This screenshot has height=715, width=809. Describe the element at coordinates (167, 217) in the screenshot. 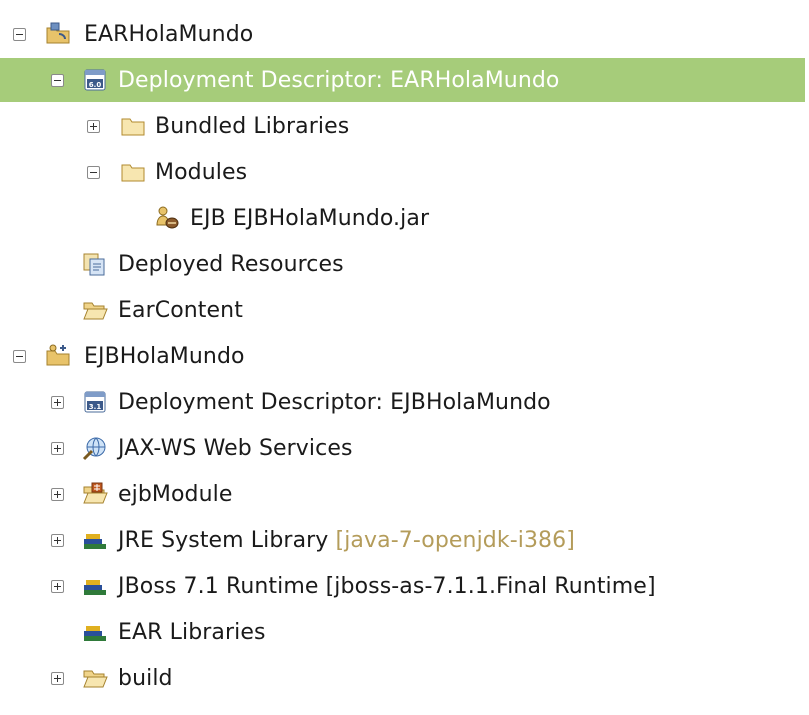

I see `ejb-module-icon` at that location.